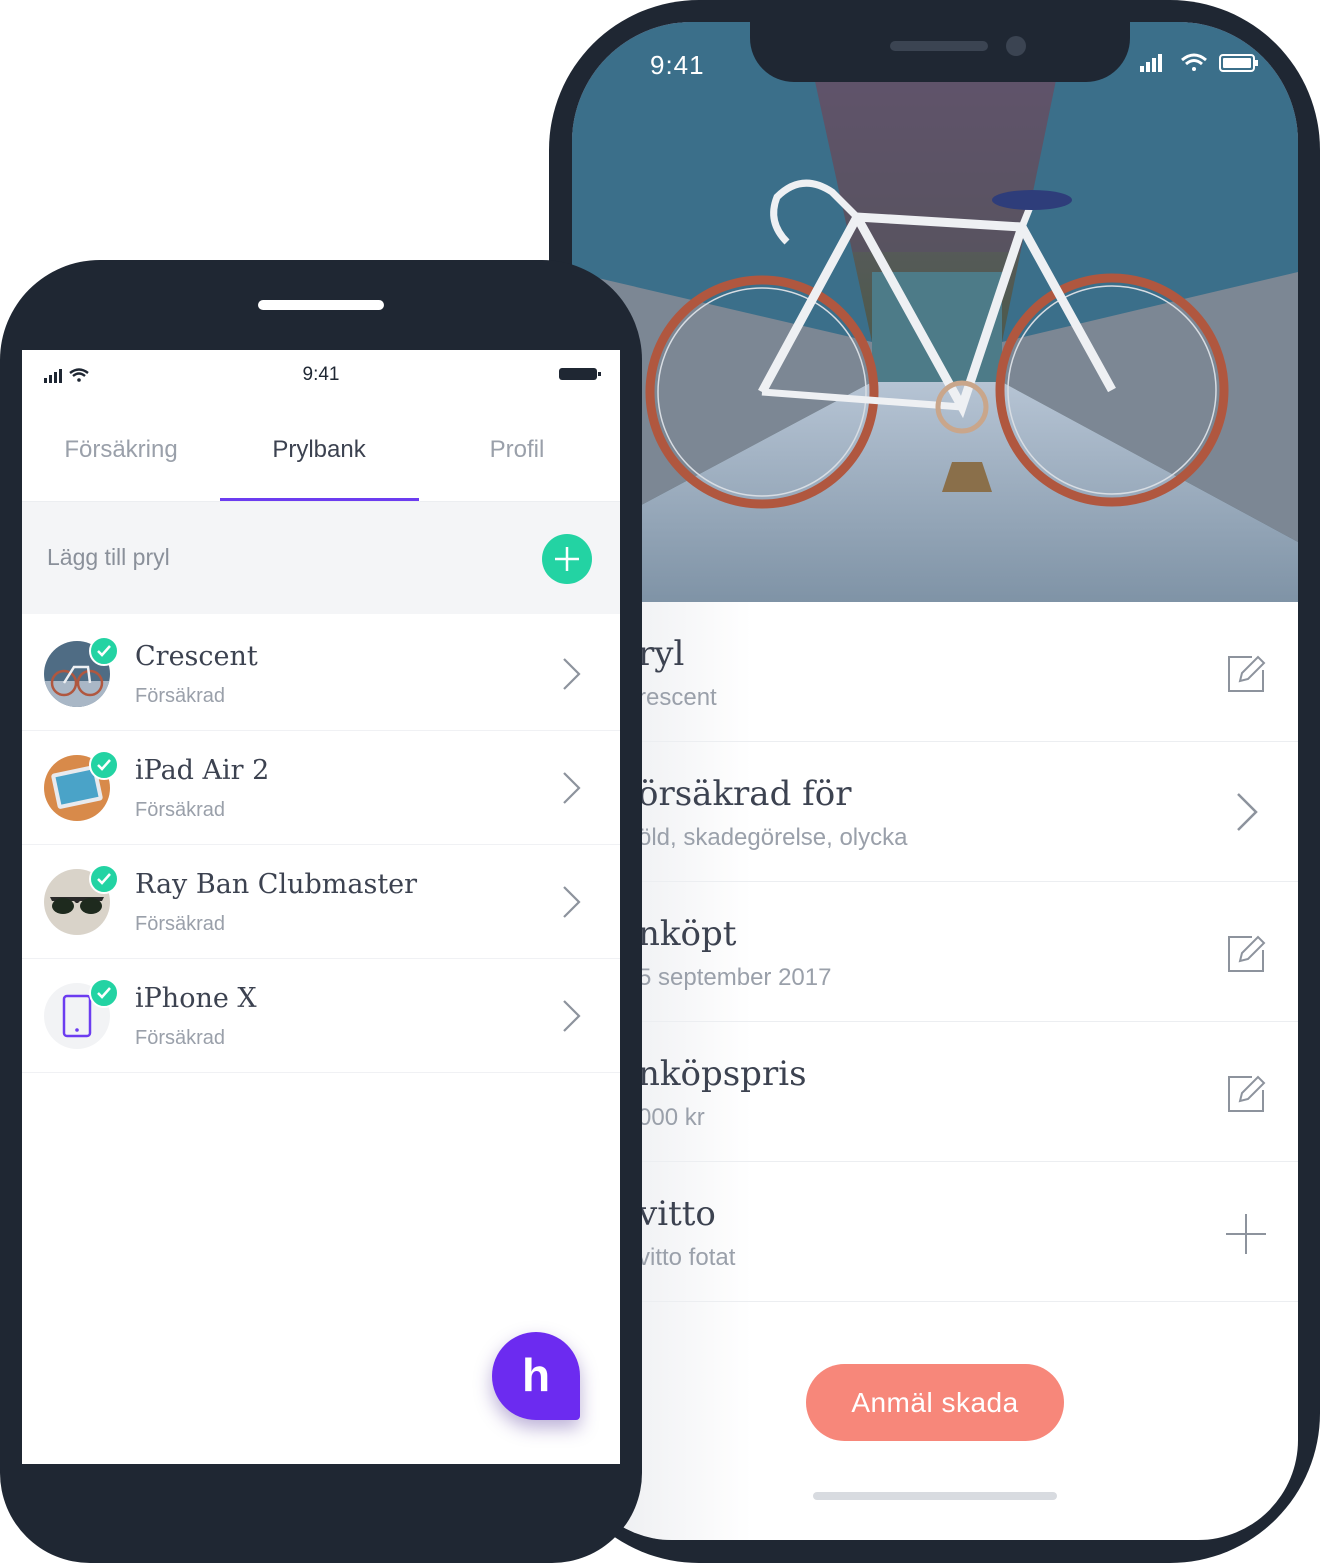 This screenshot has width=1320, height=1563. I want to click on signal-icon, so click(1151, 63).